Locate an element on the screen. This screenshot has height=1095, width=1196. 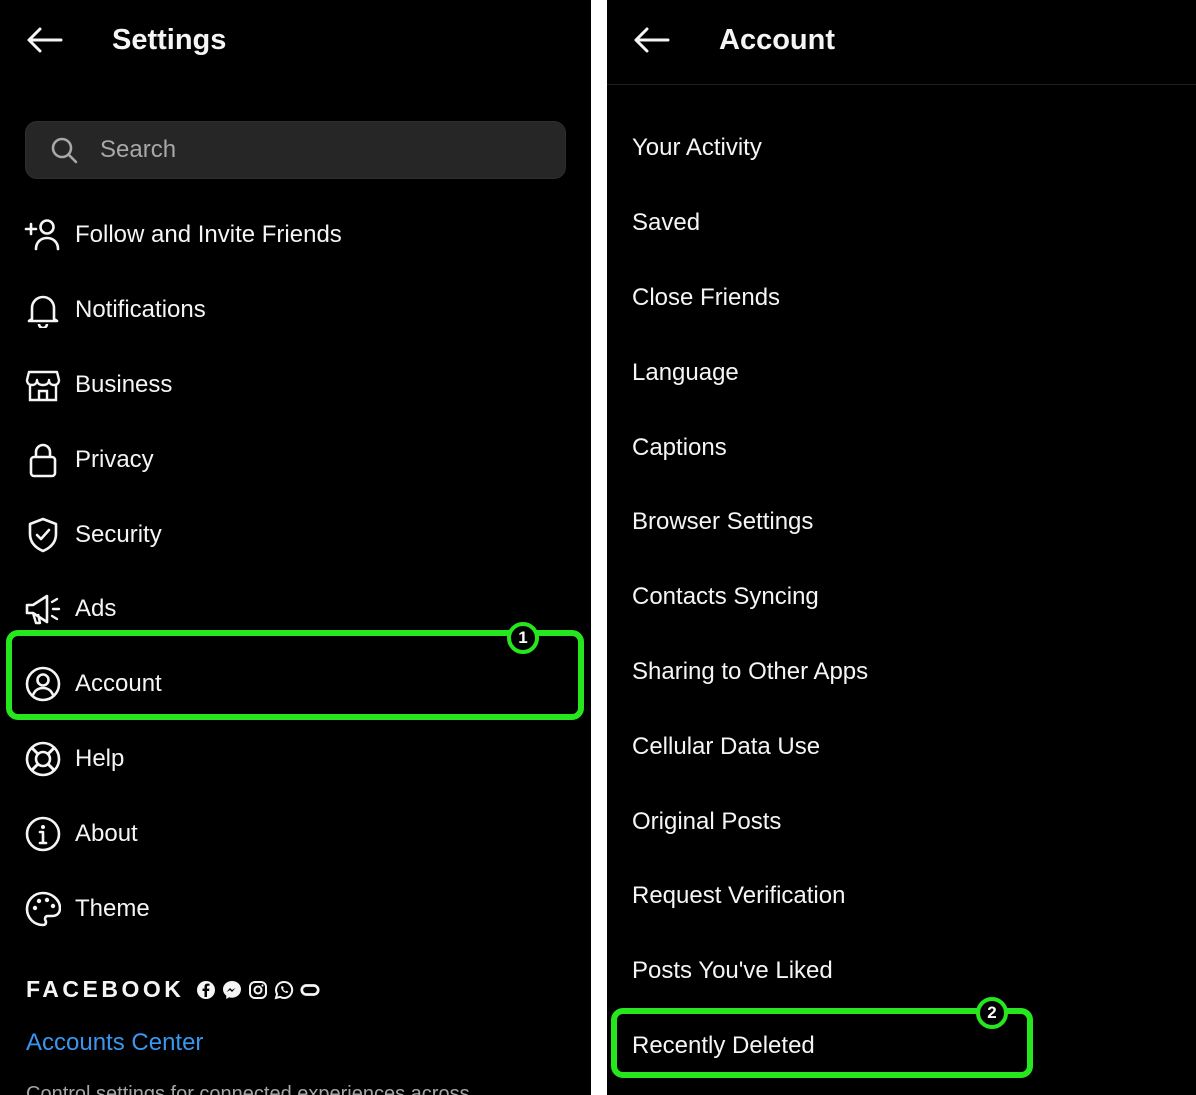
menu-item-request-verification: Request Verification is located at coordinates (901, 896).